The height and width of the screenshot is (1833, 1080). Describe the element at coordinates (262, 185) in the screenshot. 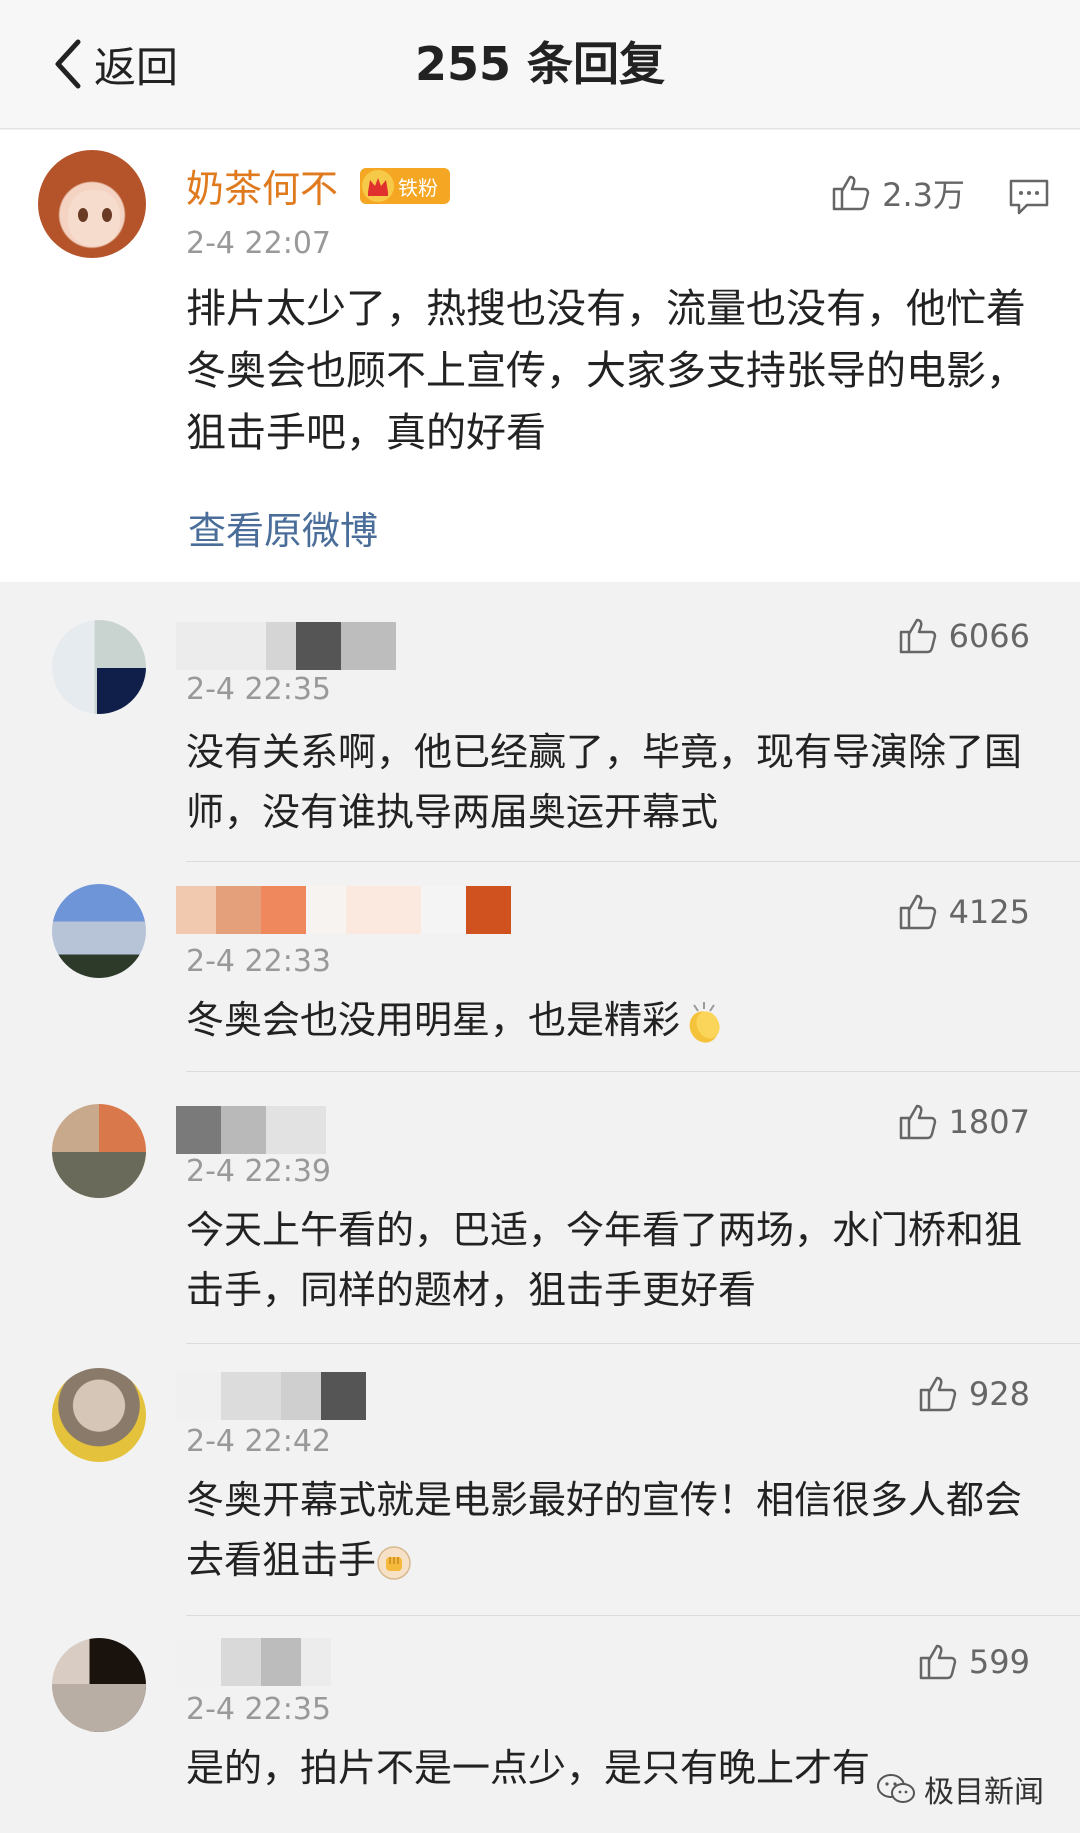

I see `user-name: 奶茶何不` at that location.